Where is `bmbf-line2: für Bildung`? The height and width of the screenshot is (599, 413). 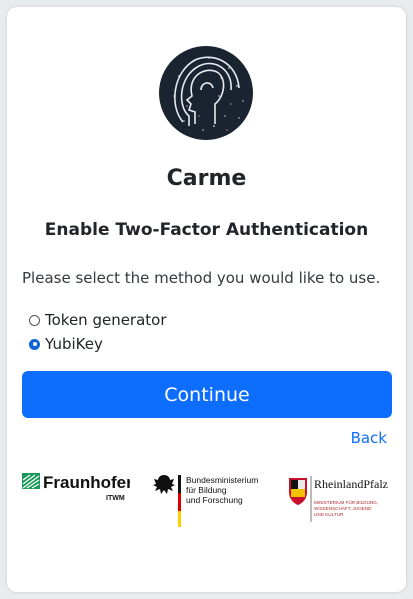
bmbf-line2: für Bildung is located at coordinates (206, 490).